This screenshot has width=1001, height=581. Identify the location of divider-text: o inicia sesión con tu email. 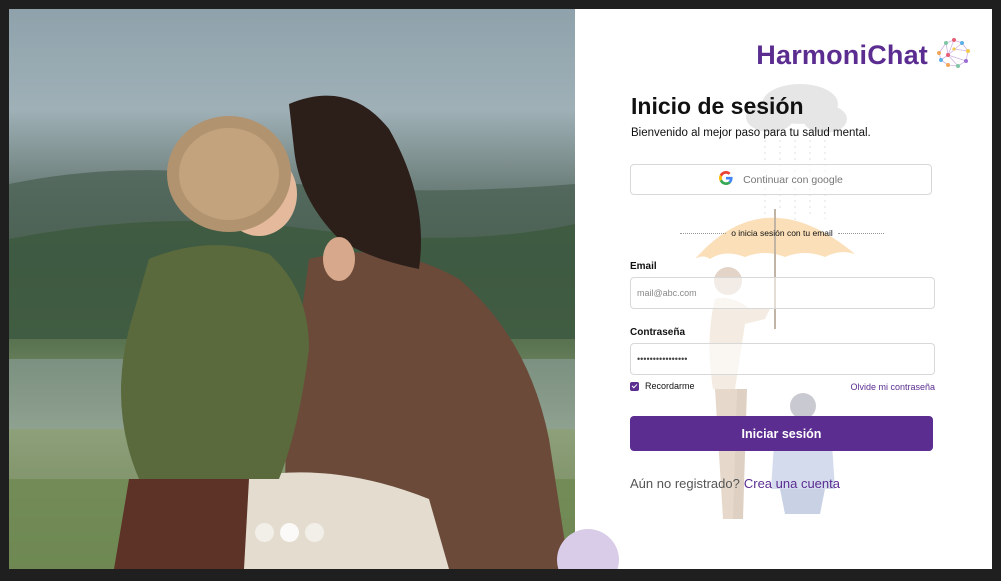
(782, 233).